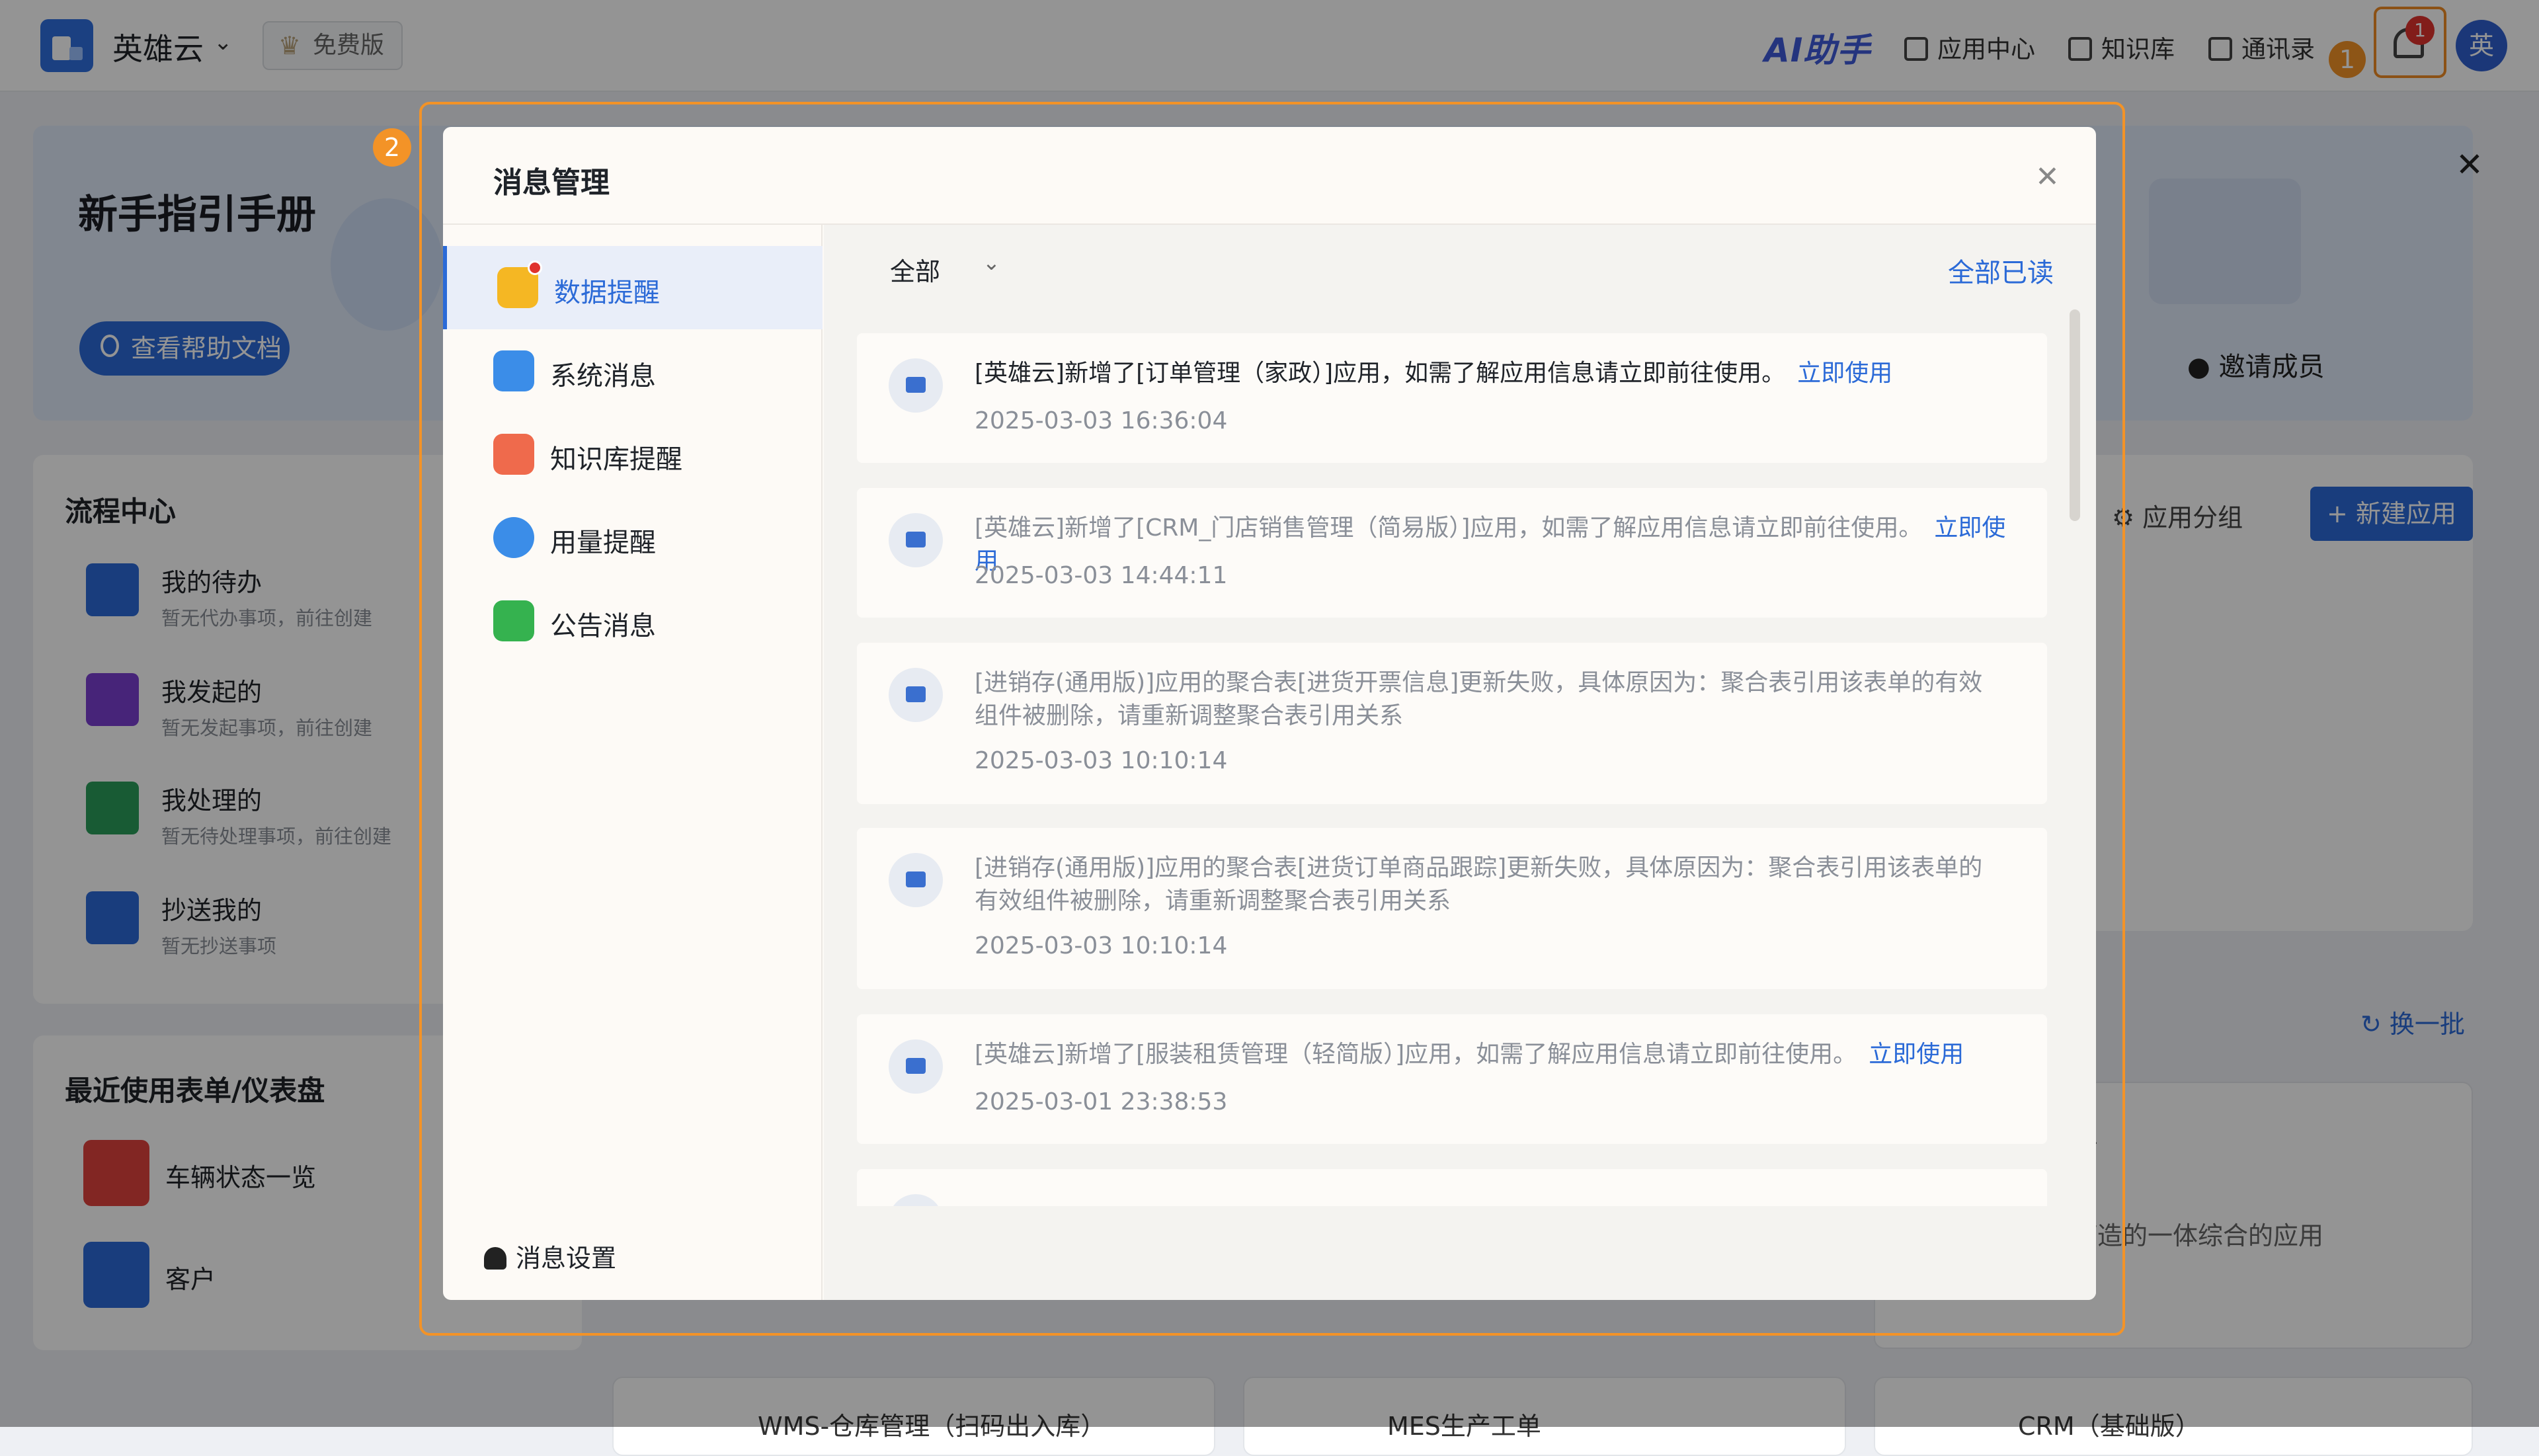 This screenshot has width=2539, height=1456. I want to click on close-icon: ✕, so click(2048, 177).